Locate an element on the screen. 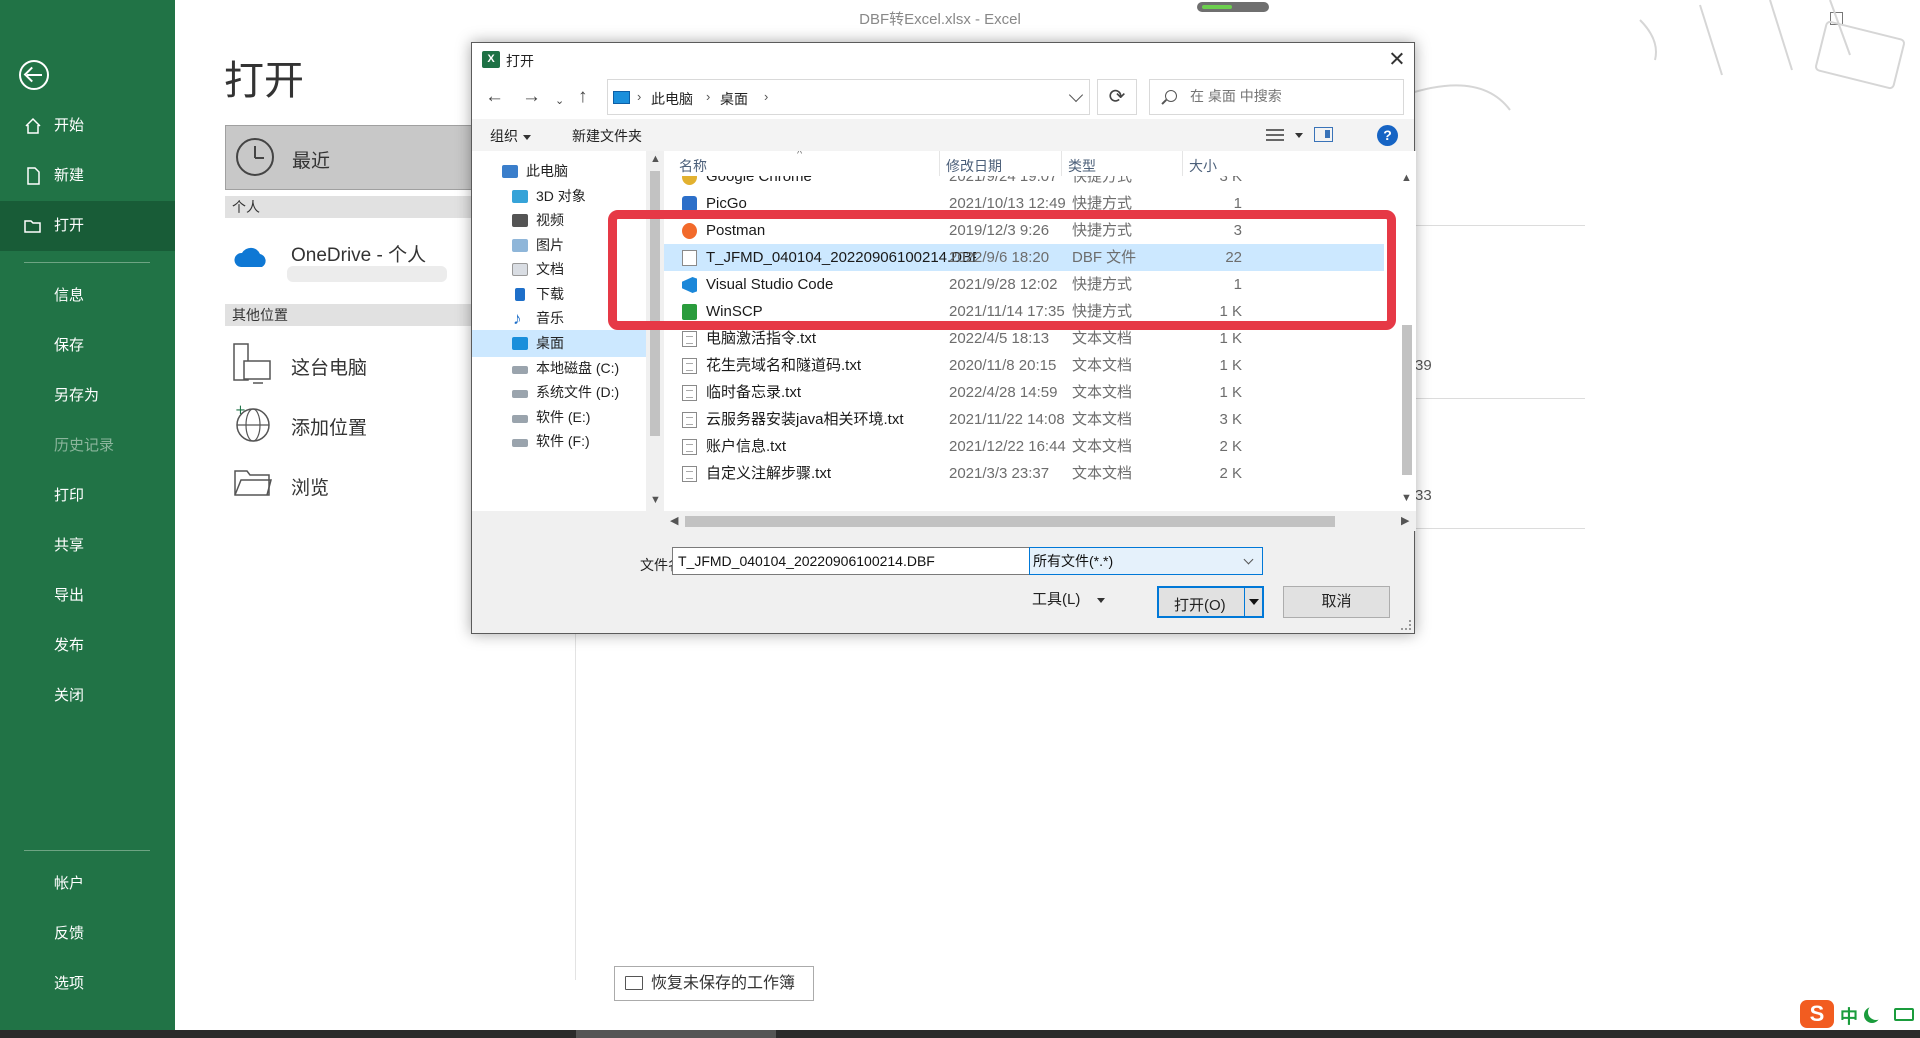  nav-account: 帐户 is located at coordinates (87, 884).